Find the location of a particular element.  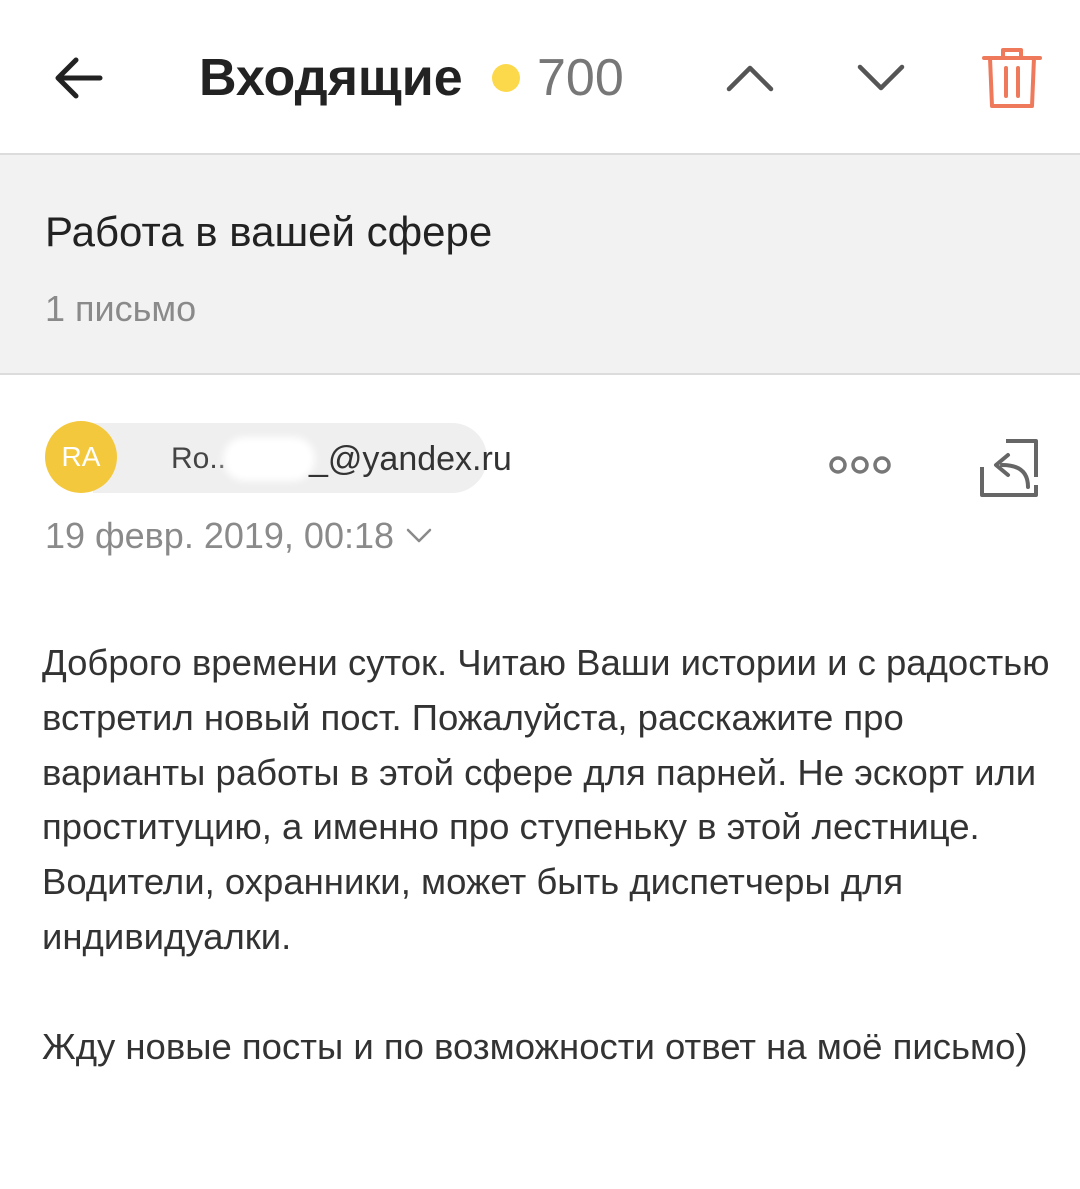

more-dots-icon is located at coordinates (860, 465).